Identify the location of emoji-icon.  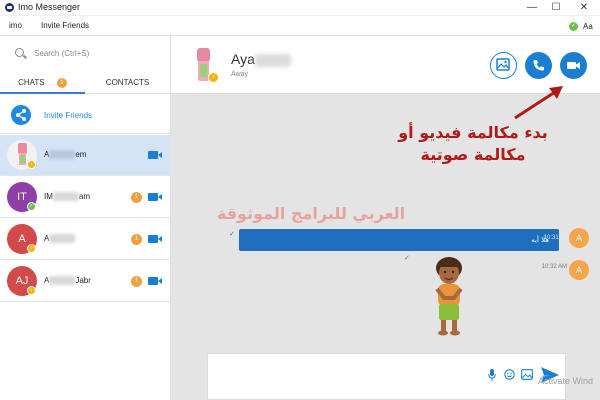
(509, 374).